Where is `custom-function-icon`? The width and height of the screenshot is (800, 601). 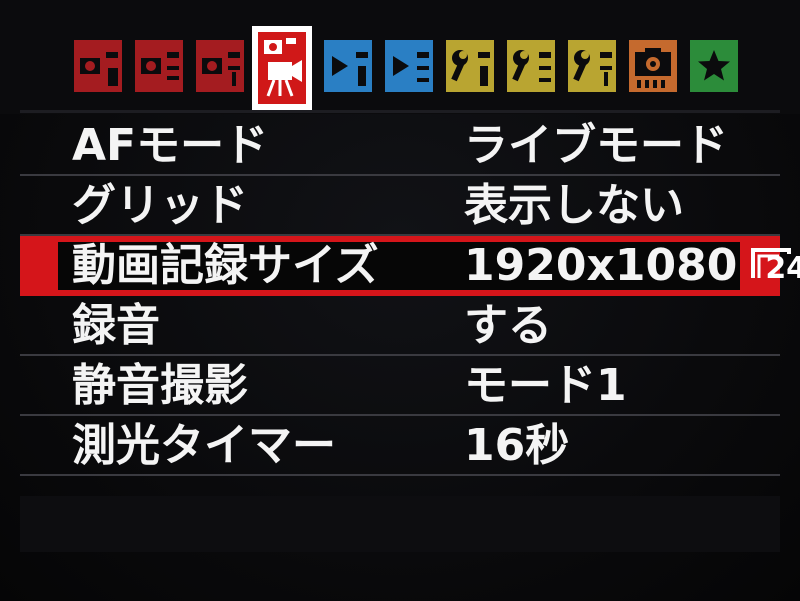 custom-function-icon is located at coordinates (653, 66).